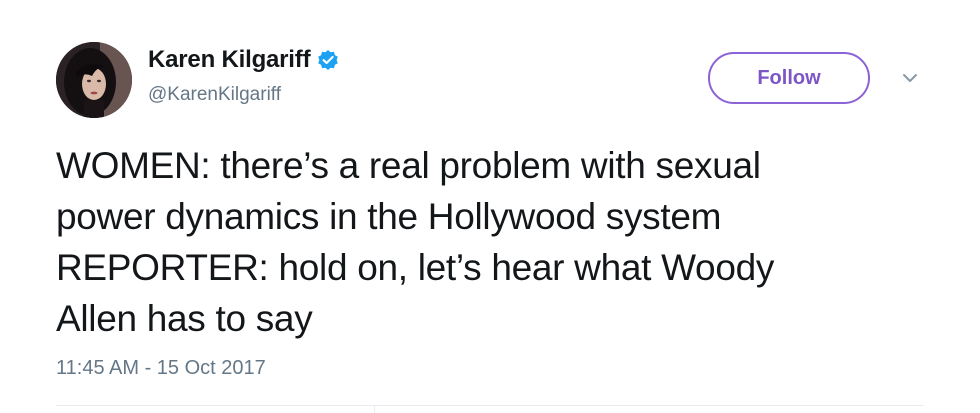 The width and height of the screenshot is (980, 413). I want to click on tweet-text-line: Allen has to say, so click(184, 318).